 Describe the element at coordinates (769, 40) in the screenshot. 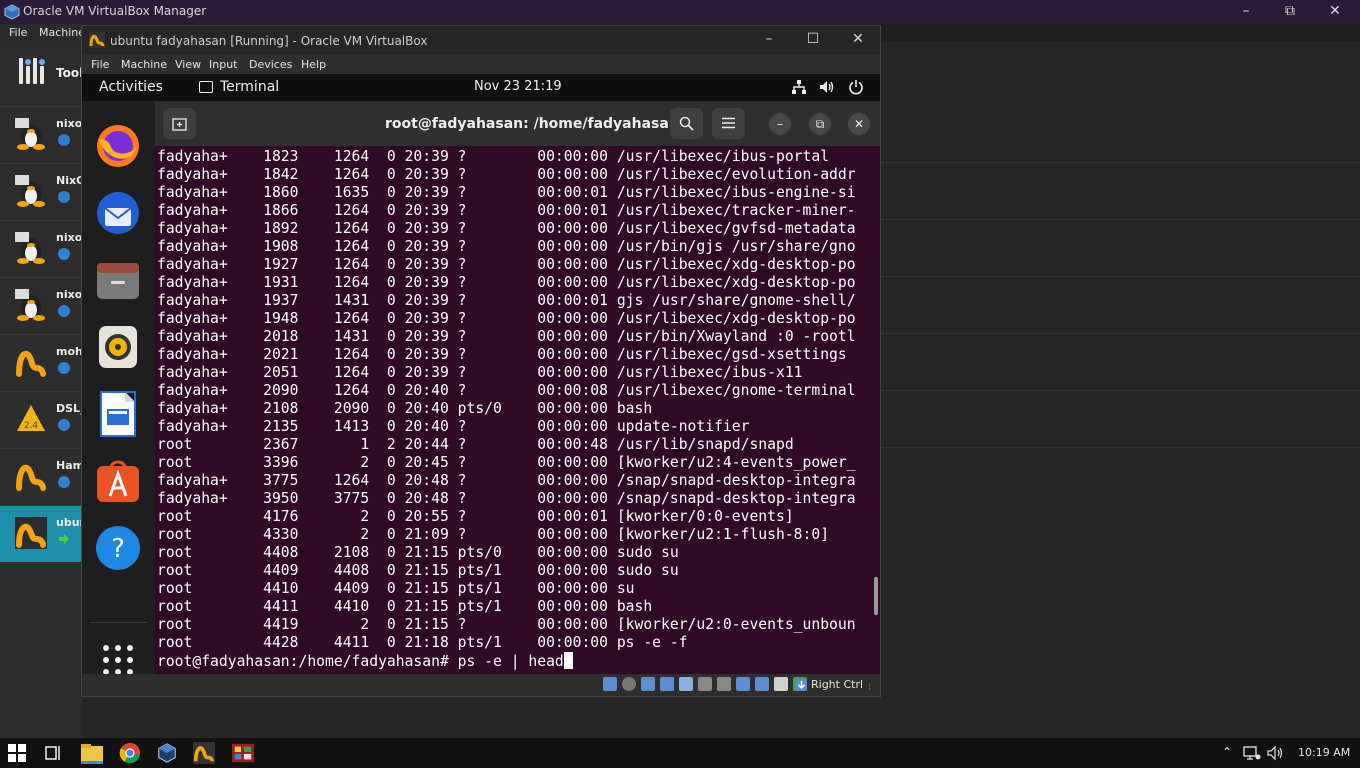

I see `vm-minimize-button: –` at that location.